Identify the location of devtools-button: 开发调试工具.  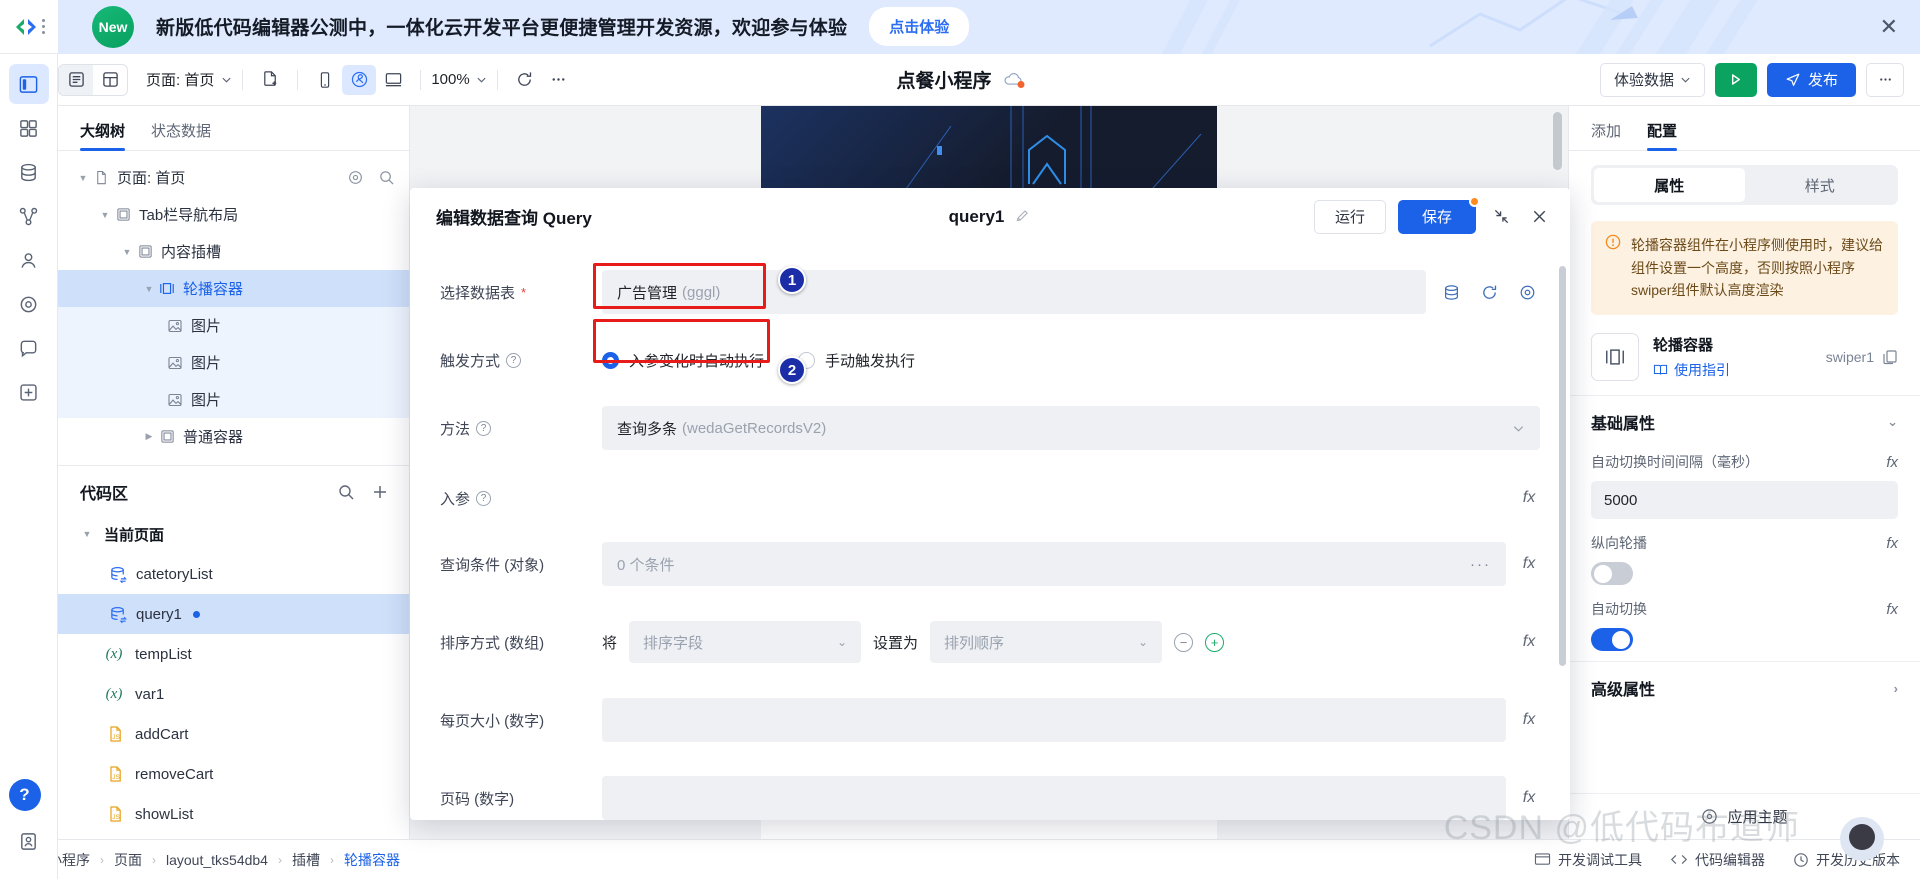
(1588, 860).